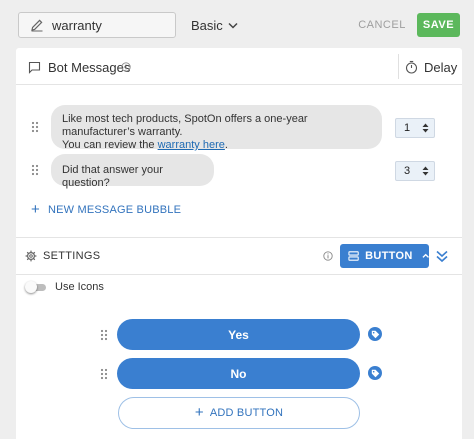 The image size is (474, 439). I want to click on stopwatch-icon, so click(411, 67).